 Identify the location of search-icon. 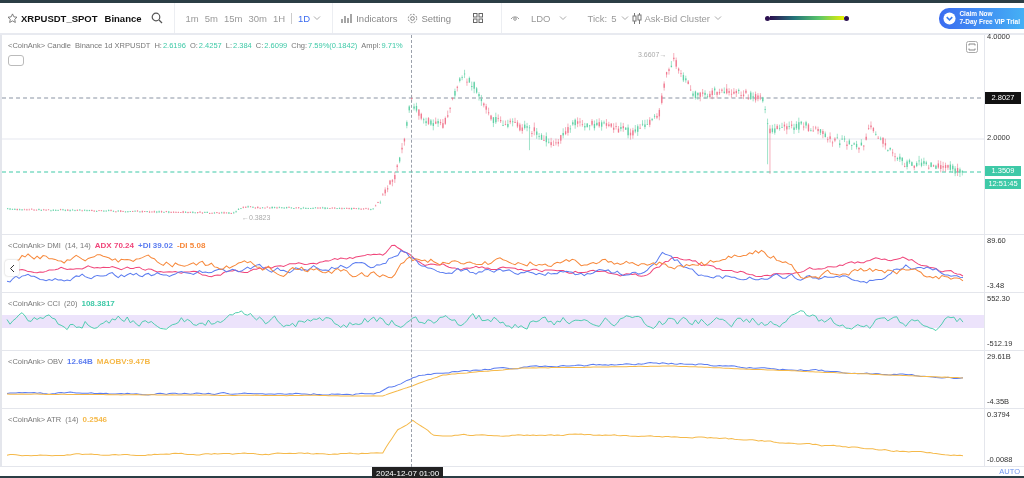
(156, 18).